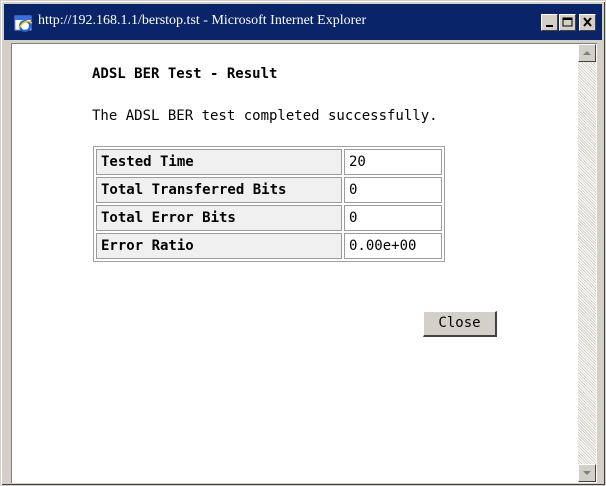 This screenshot has height=486, width=606. I want to click on page-title: ADSL BER Test - Result, so click(185, 74).